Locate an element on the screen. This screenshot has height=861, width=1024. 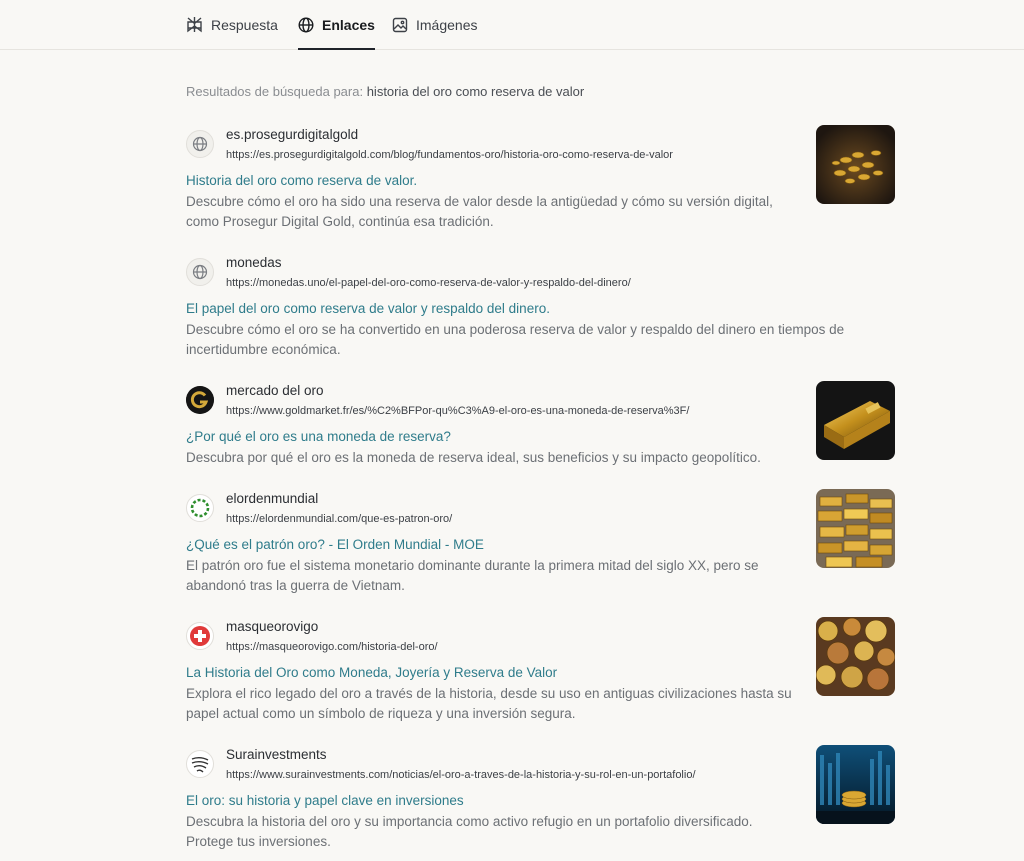
tab-imagenes: Imágenes is located at coordinates (434, 24).